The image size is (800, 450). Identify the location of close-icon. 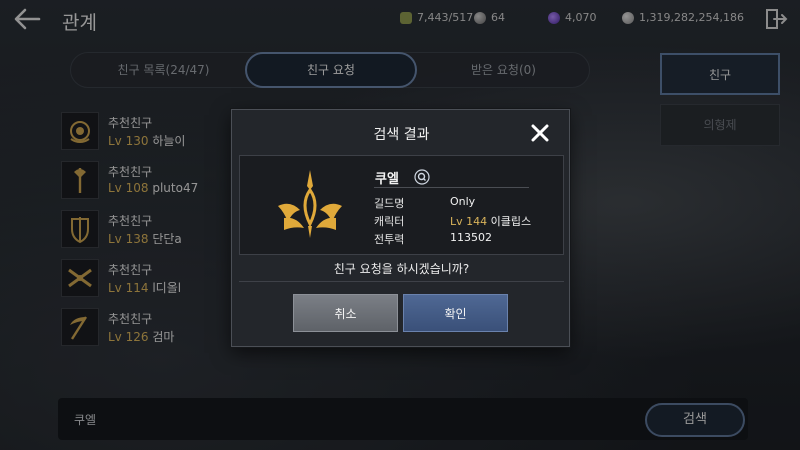
(540, 133).